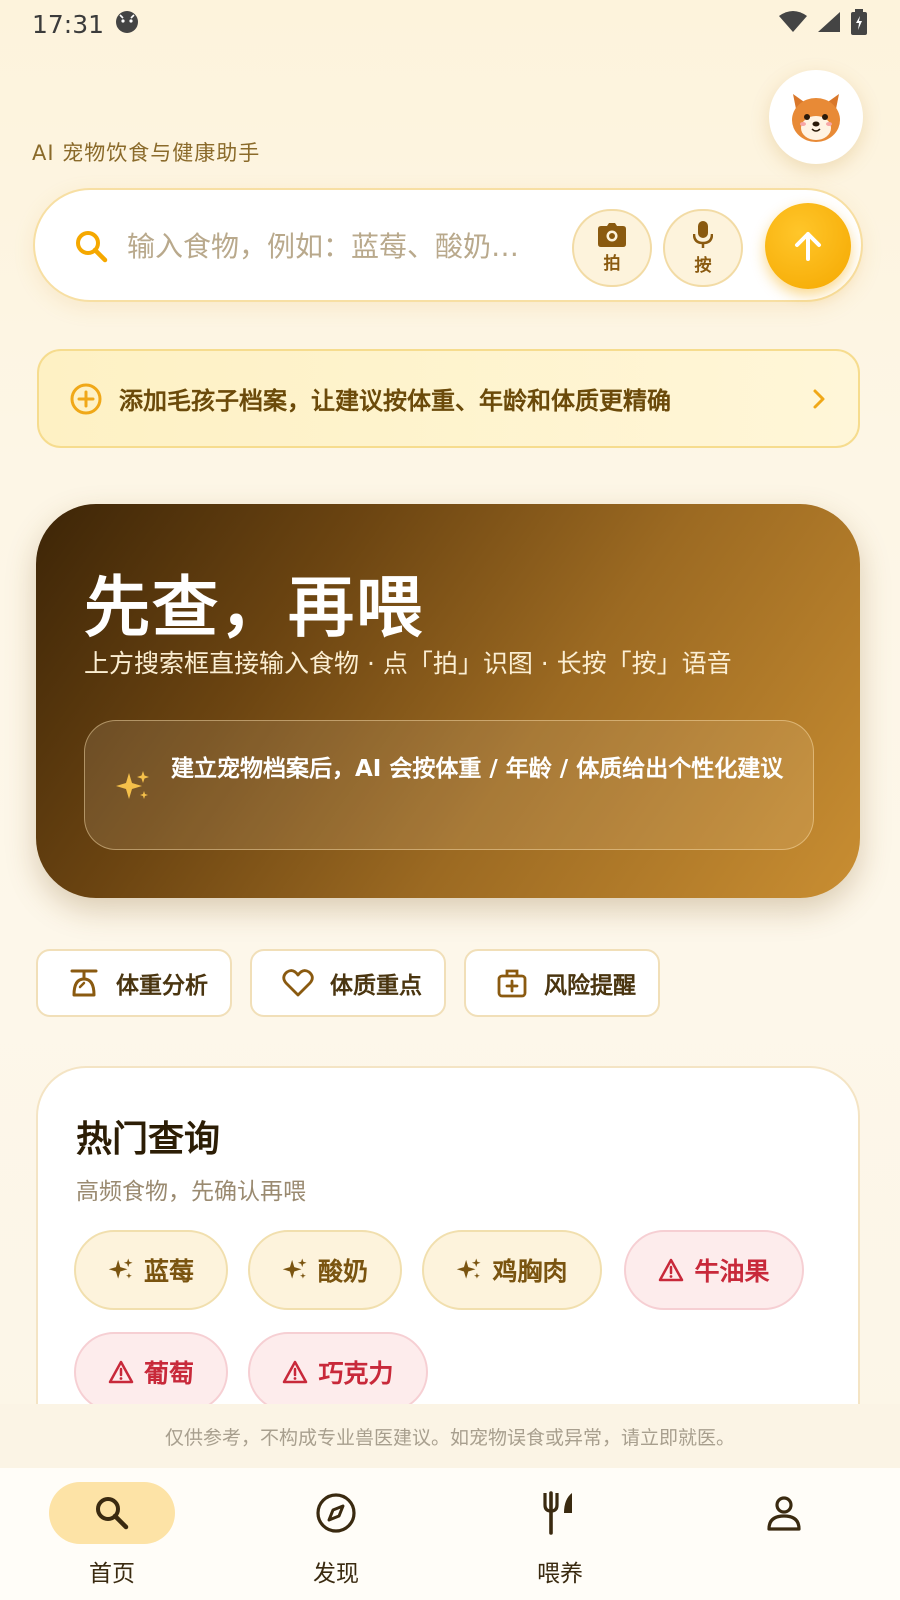 The image size is (900, 1600). I want to click on camera-icon, so click(612, 234).